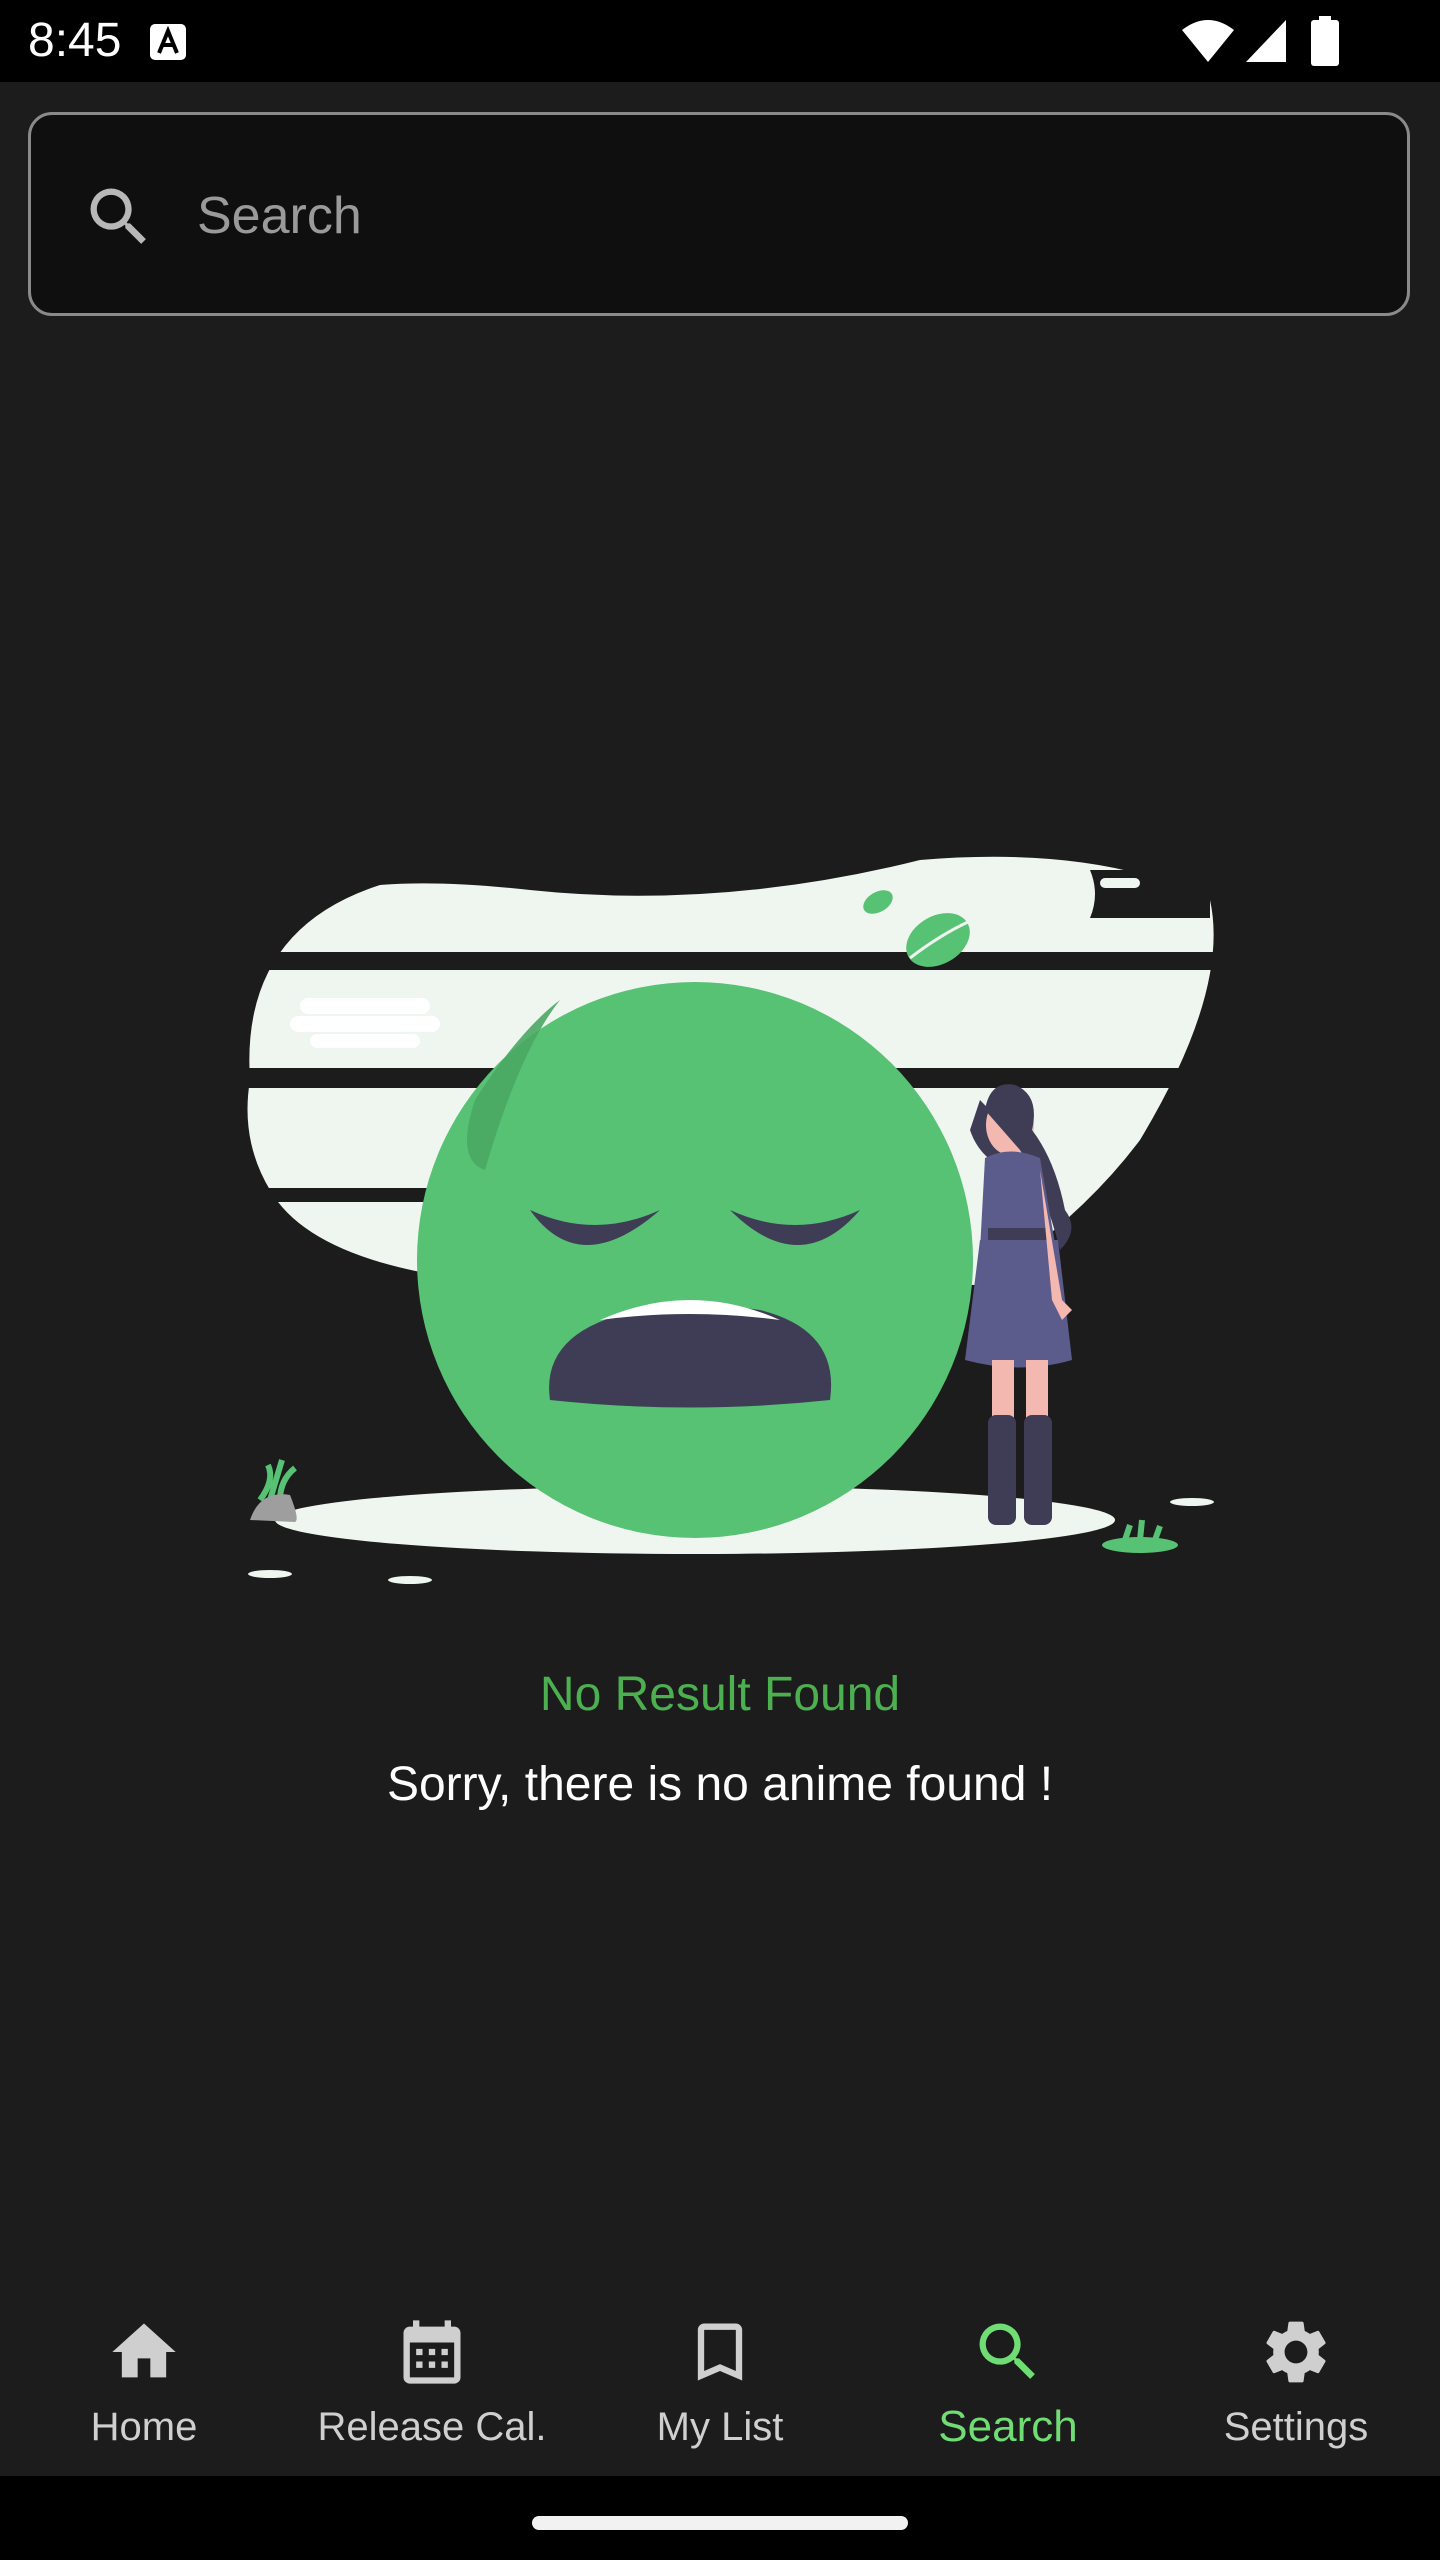 This screenshot has height=2560, width=1440. I want to click on keyboard-a-icon, so click(168, 42).